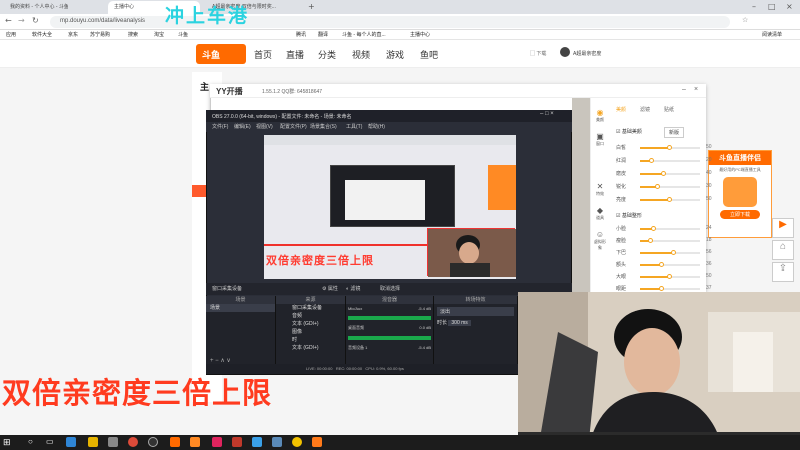 This screenshot has width=800, height=450. I want to click on minimize-icon: –, so click(754, 6).